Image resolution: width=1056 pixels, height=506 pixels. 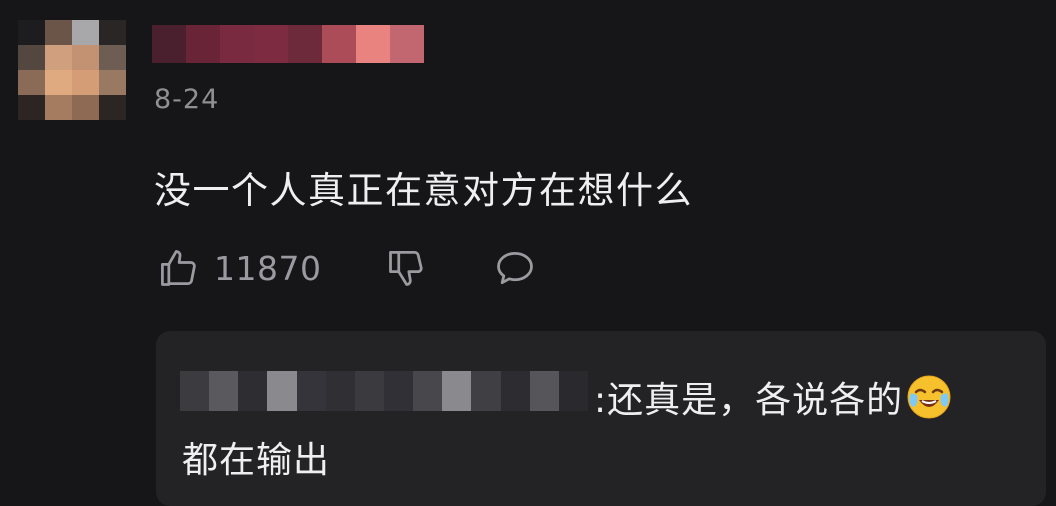 I want to click on comment-date: 8-24, so click(x=187, y=99).